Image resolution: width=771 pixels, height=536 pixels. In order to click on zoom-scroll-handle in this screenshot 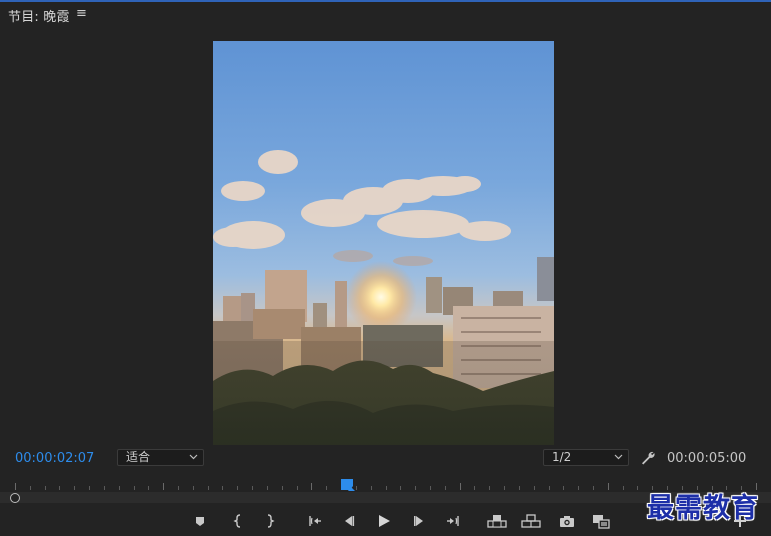, I will do `click(15, 498)`.